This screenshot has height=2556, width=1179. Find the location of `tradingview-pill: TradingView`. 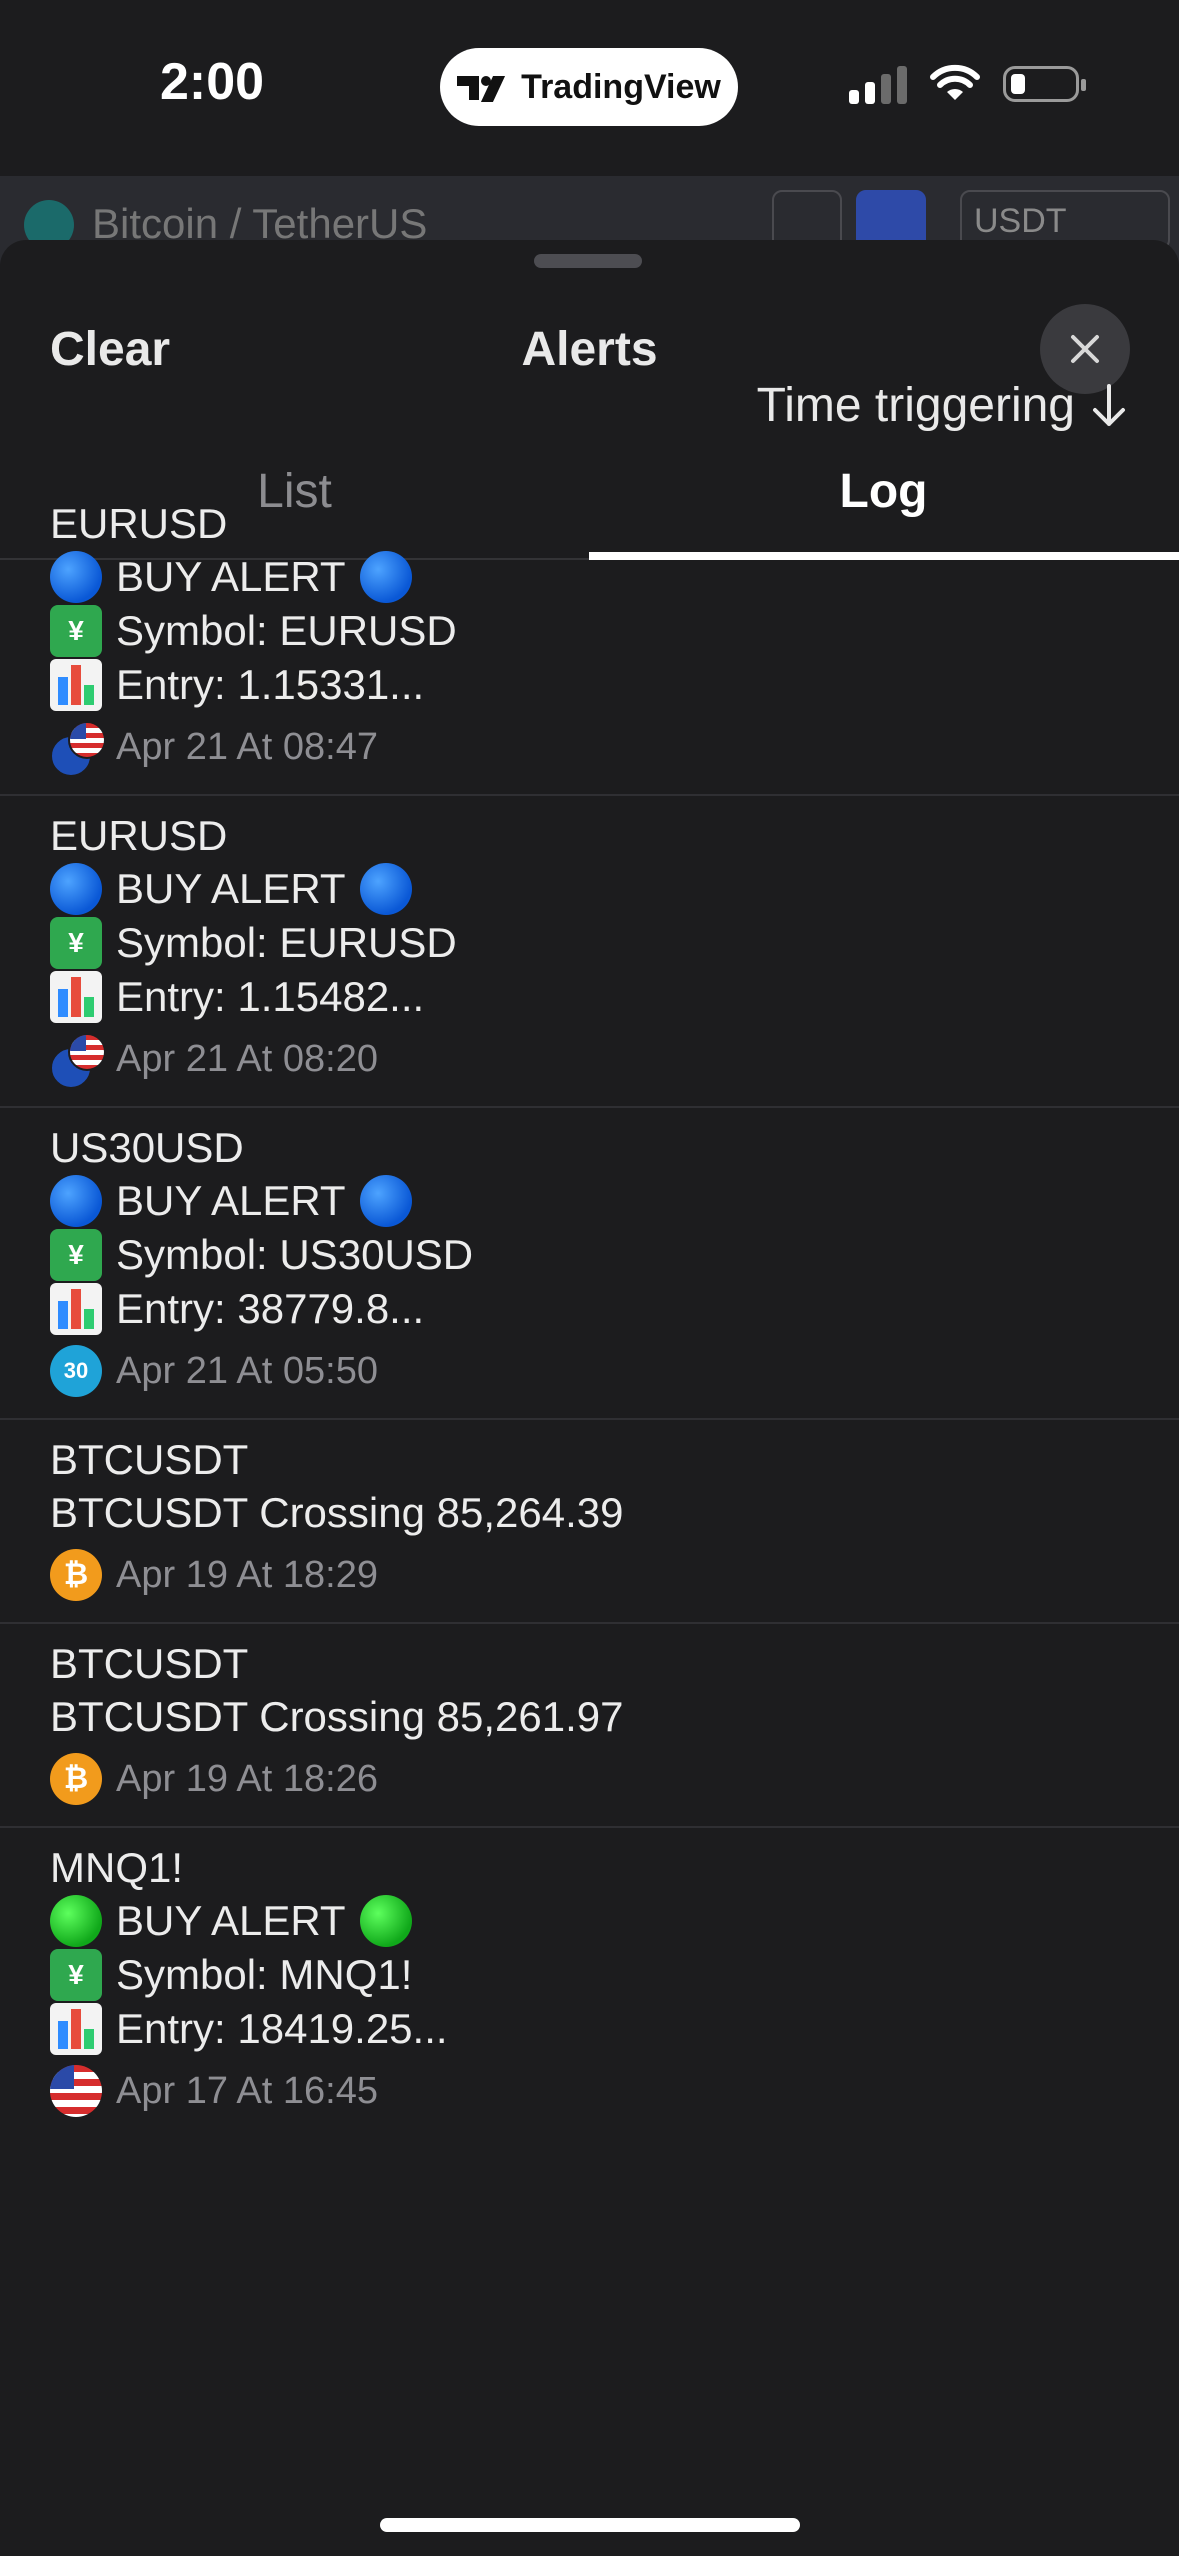

tradingview-pill: TradingView is located at coordinates (589, 87).